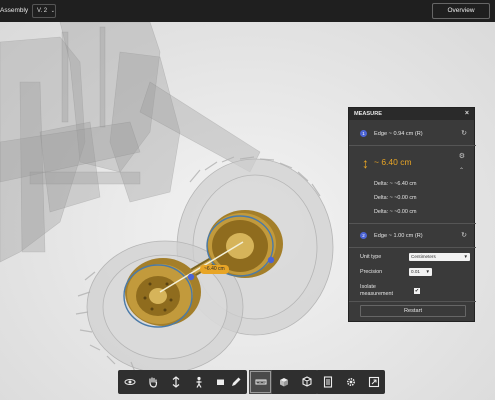 The height and width of the screenshot is (400, 495). Describe the element at coordinates (365, 163) in the screenshot. I see `distance-arrow-icon: ↕` at that location.